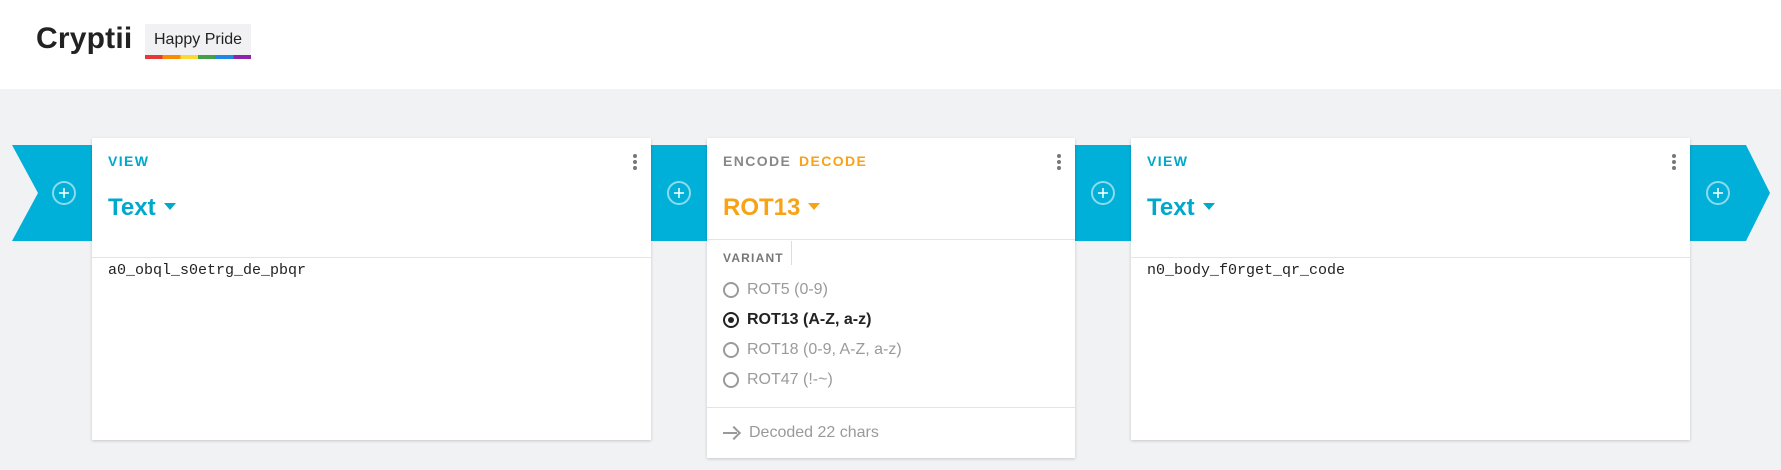 The height and width of the screenshot is (470, 1781). Describe the element at coordinates (814, 432) in the screenshot. I see `status-text: Decoded 22 chars` at that location.